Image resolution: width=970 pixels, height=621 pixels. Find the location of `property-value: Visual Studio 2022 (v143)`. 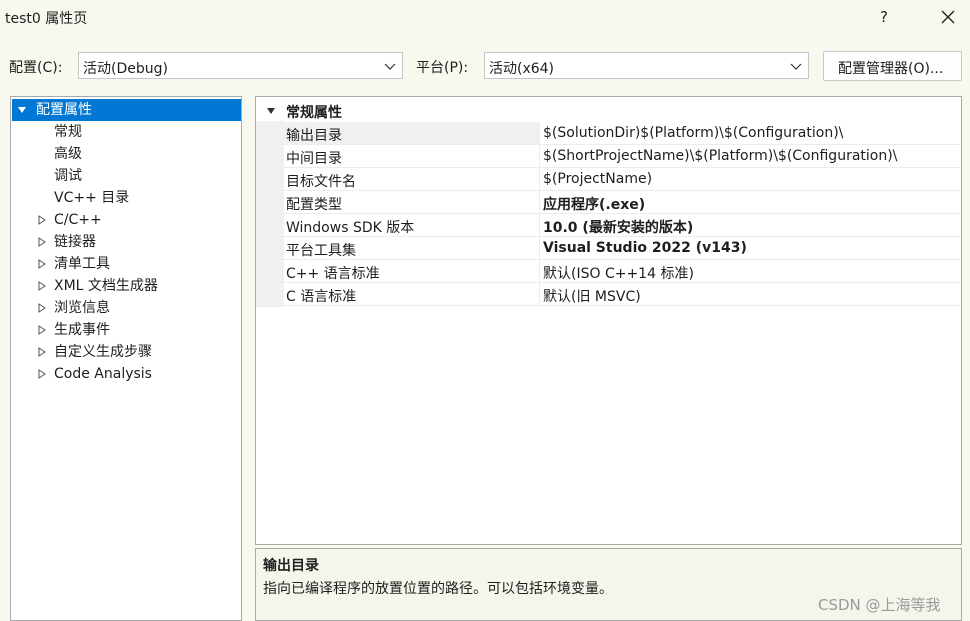

property-value: Visual Studio 2022 (v143) is located at coordinates (645, 248).